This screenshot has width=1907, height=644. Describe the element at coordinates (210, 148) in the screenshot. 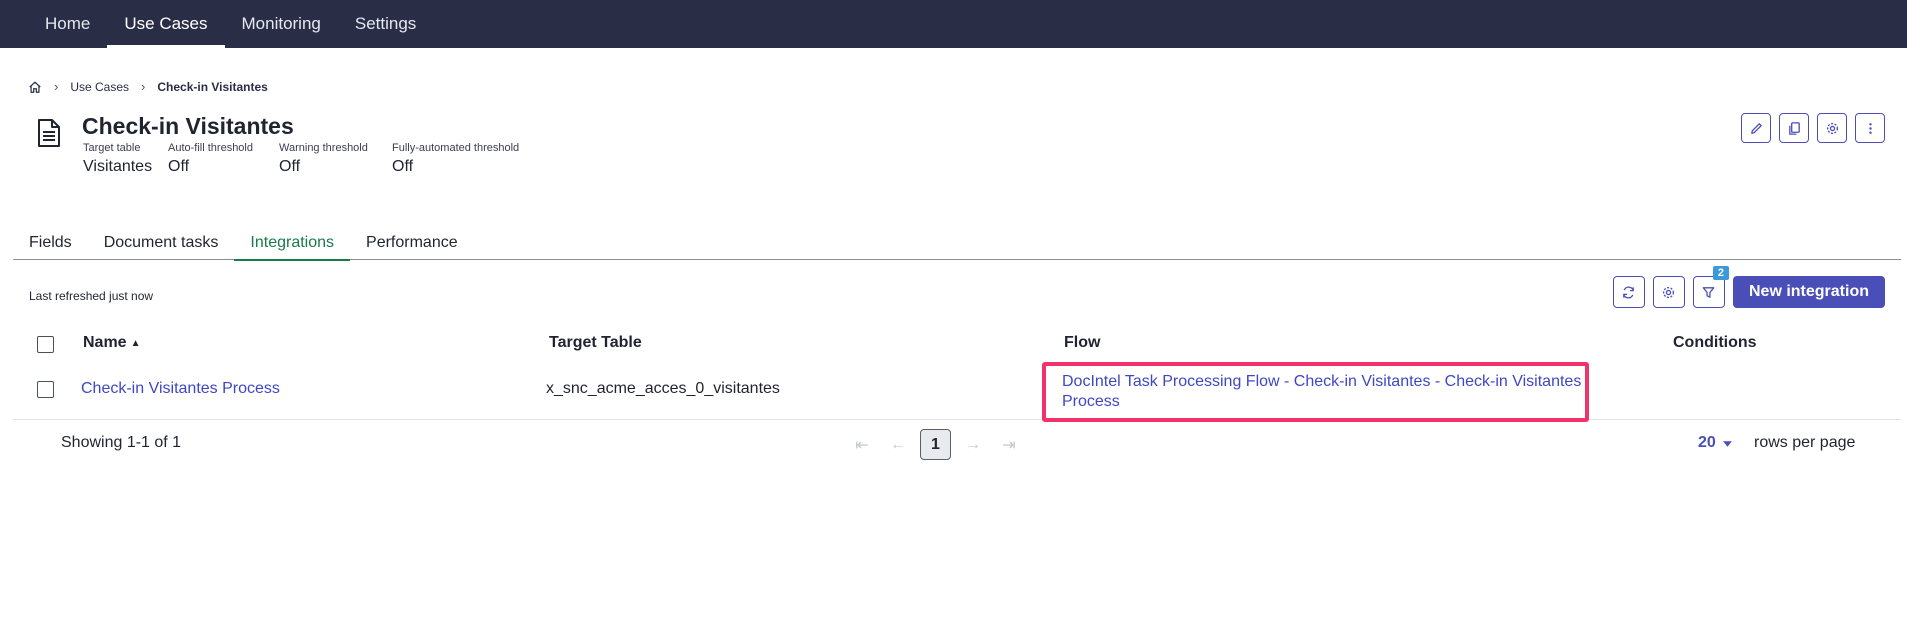

I see `meta-label: Auto-fill threshold` at that location.